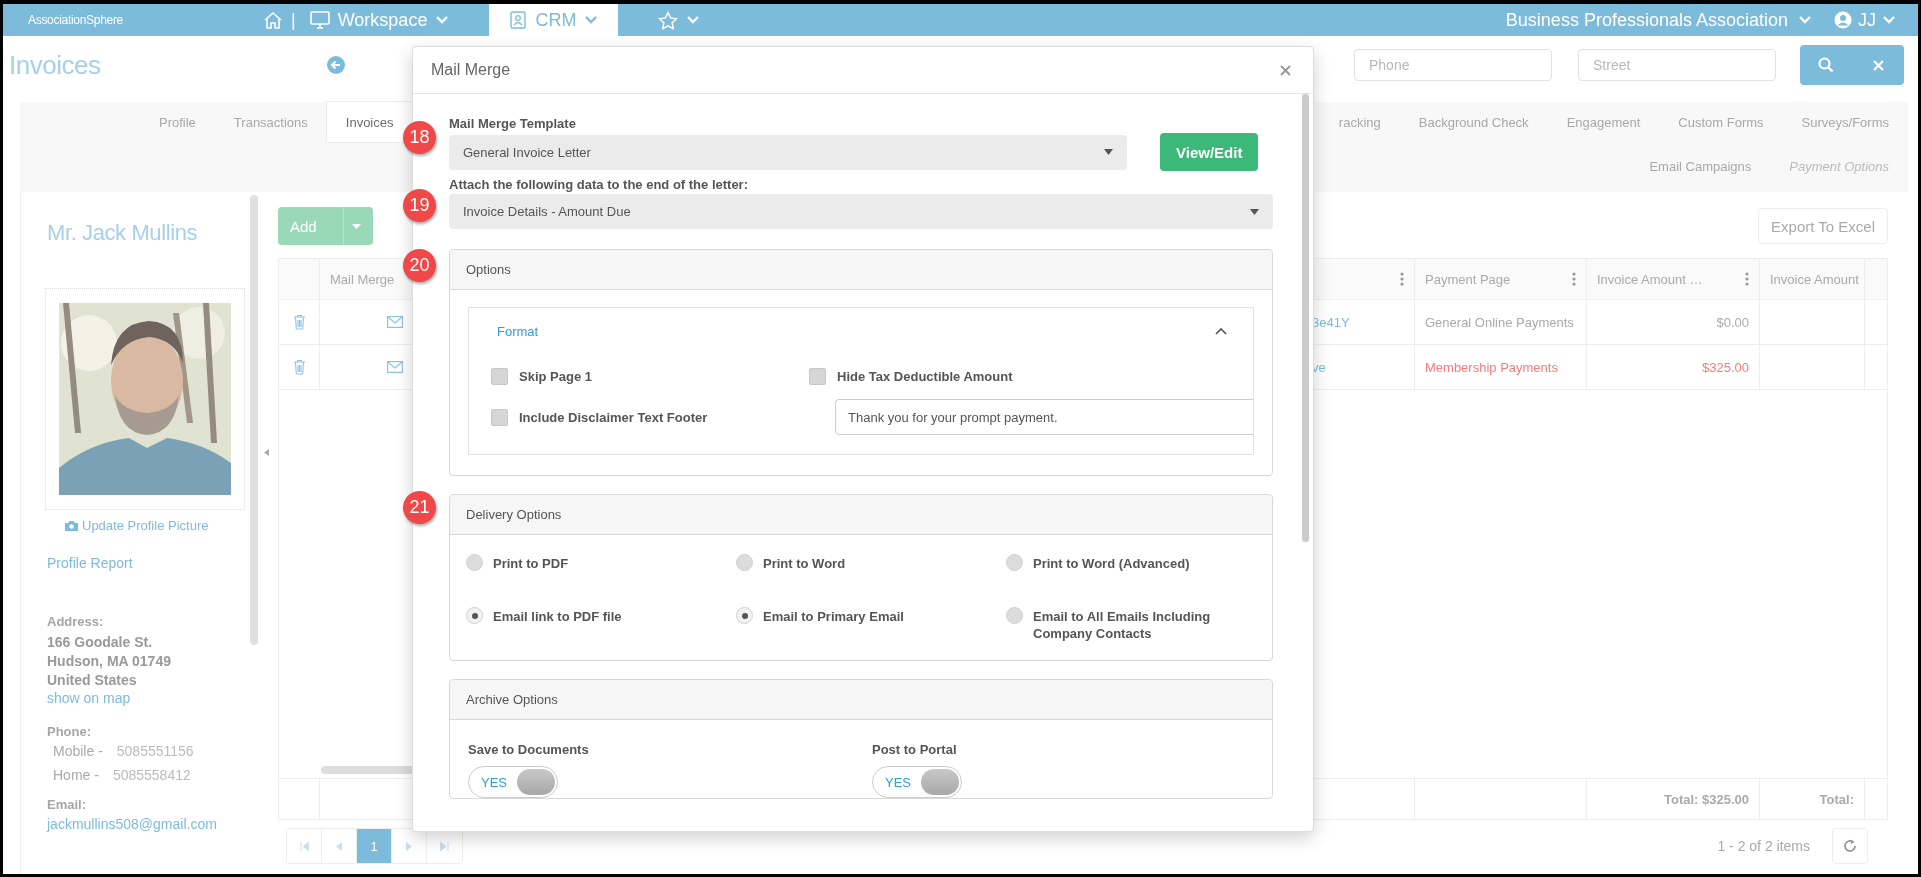  Describe the element at coordinates (1111, 563) in the screenshot. I see `radio-label: Print to Word (Advanced)` at that location.